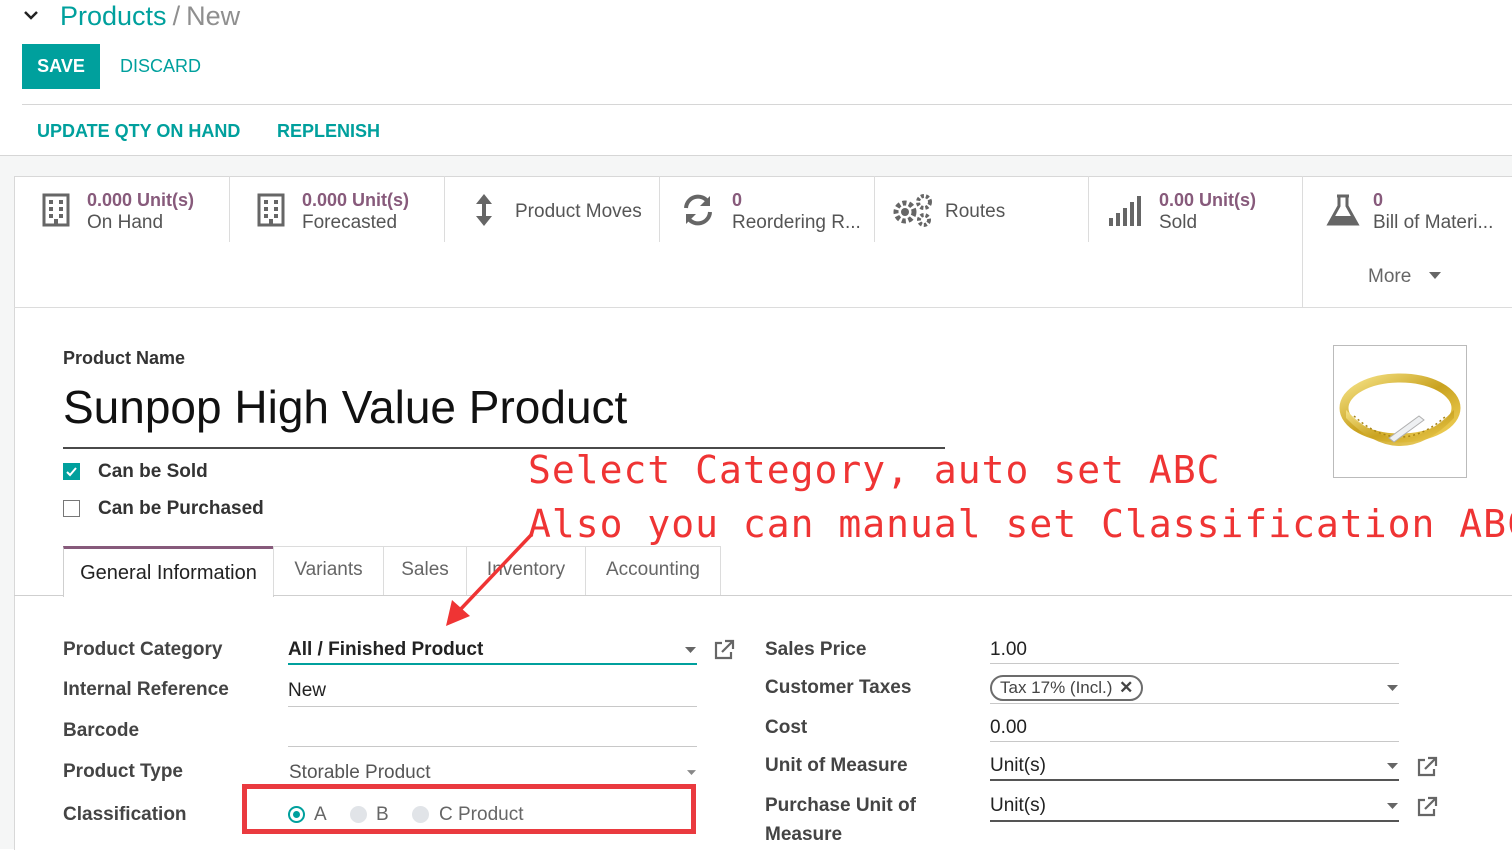 The image size is (1512, 850). Describe the element at coordinates (328, 570) in the screenshot. I see `tab-variants: Variants` at that location.